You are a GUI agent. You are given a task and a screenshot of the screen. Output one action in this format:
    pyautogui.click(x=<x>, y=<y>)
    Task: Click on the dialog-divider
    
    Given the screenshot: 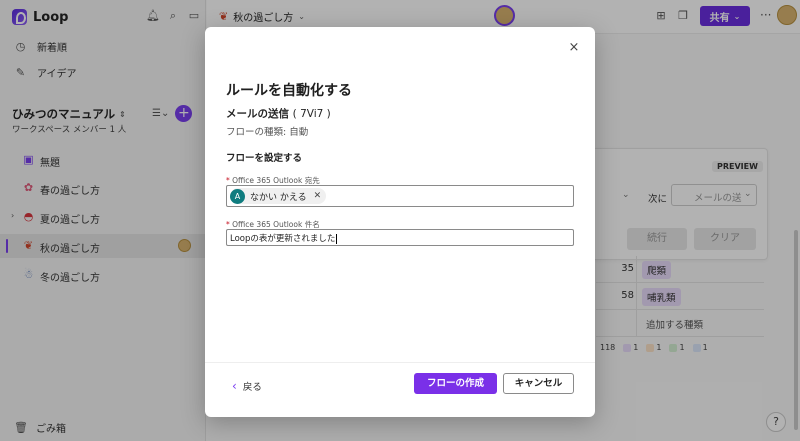 What is the action you would take?
    pyautogui.click(x=400, y=362)
    